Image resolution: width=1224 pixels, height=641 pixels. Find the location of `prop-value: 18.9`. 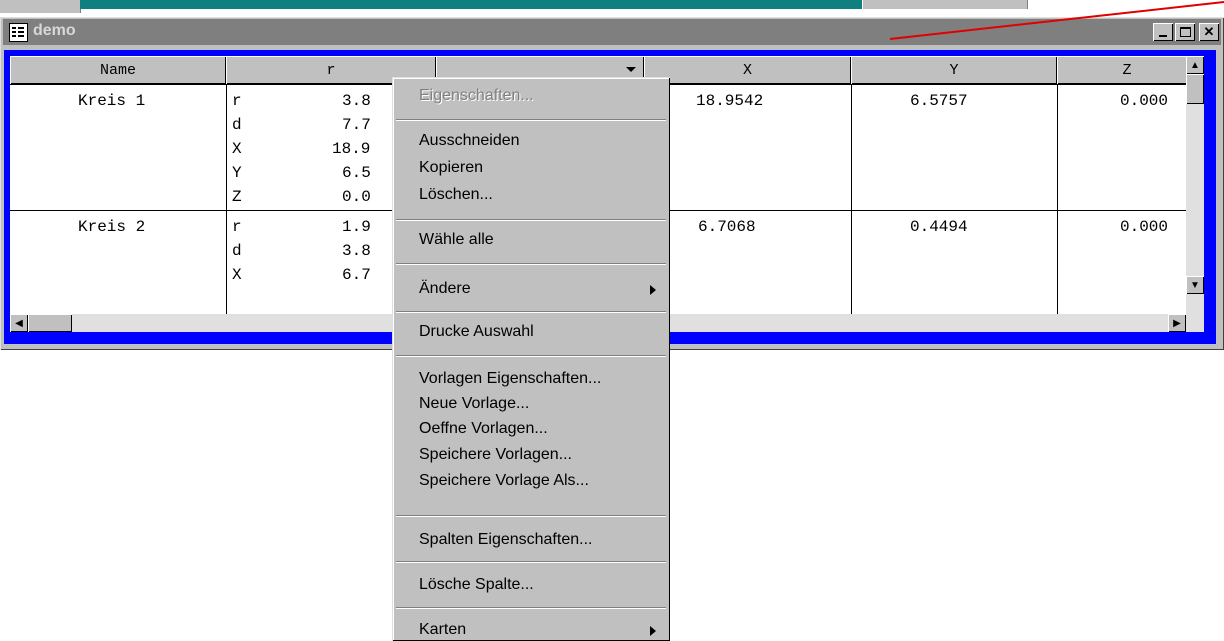

prop-value: 18.9 is located at coordinates (351, 149).